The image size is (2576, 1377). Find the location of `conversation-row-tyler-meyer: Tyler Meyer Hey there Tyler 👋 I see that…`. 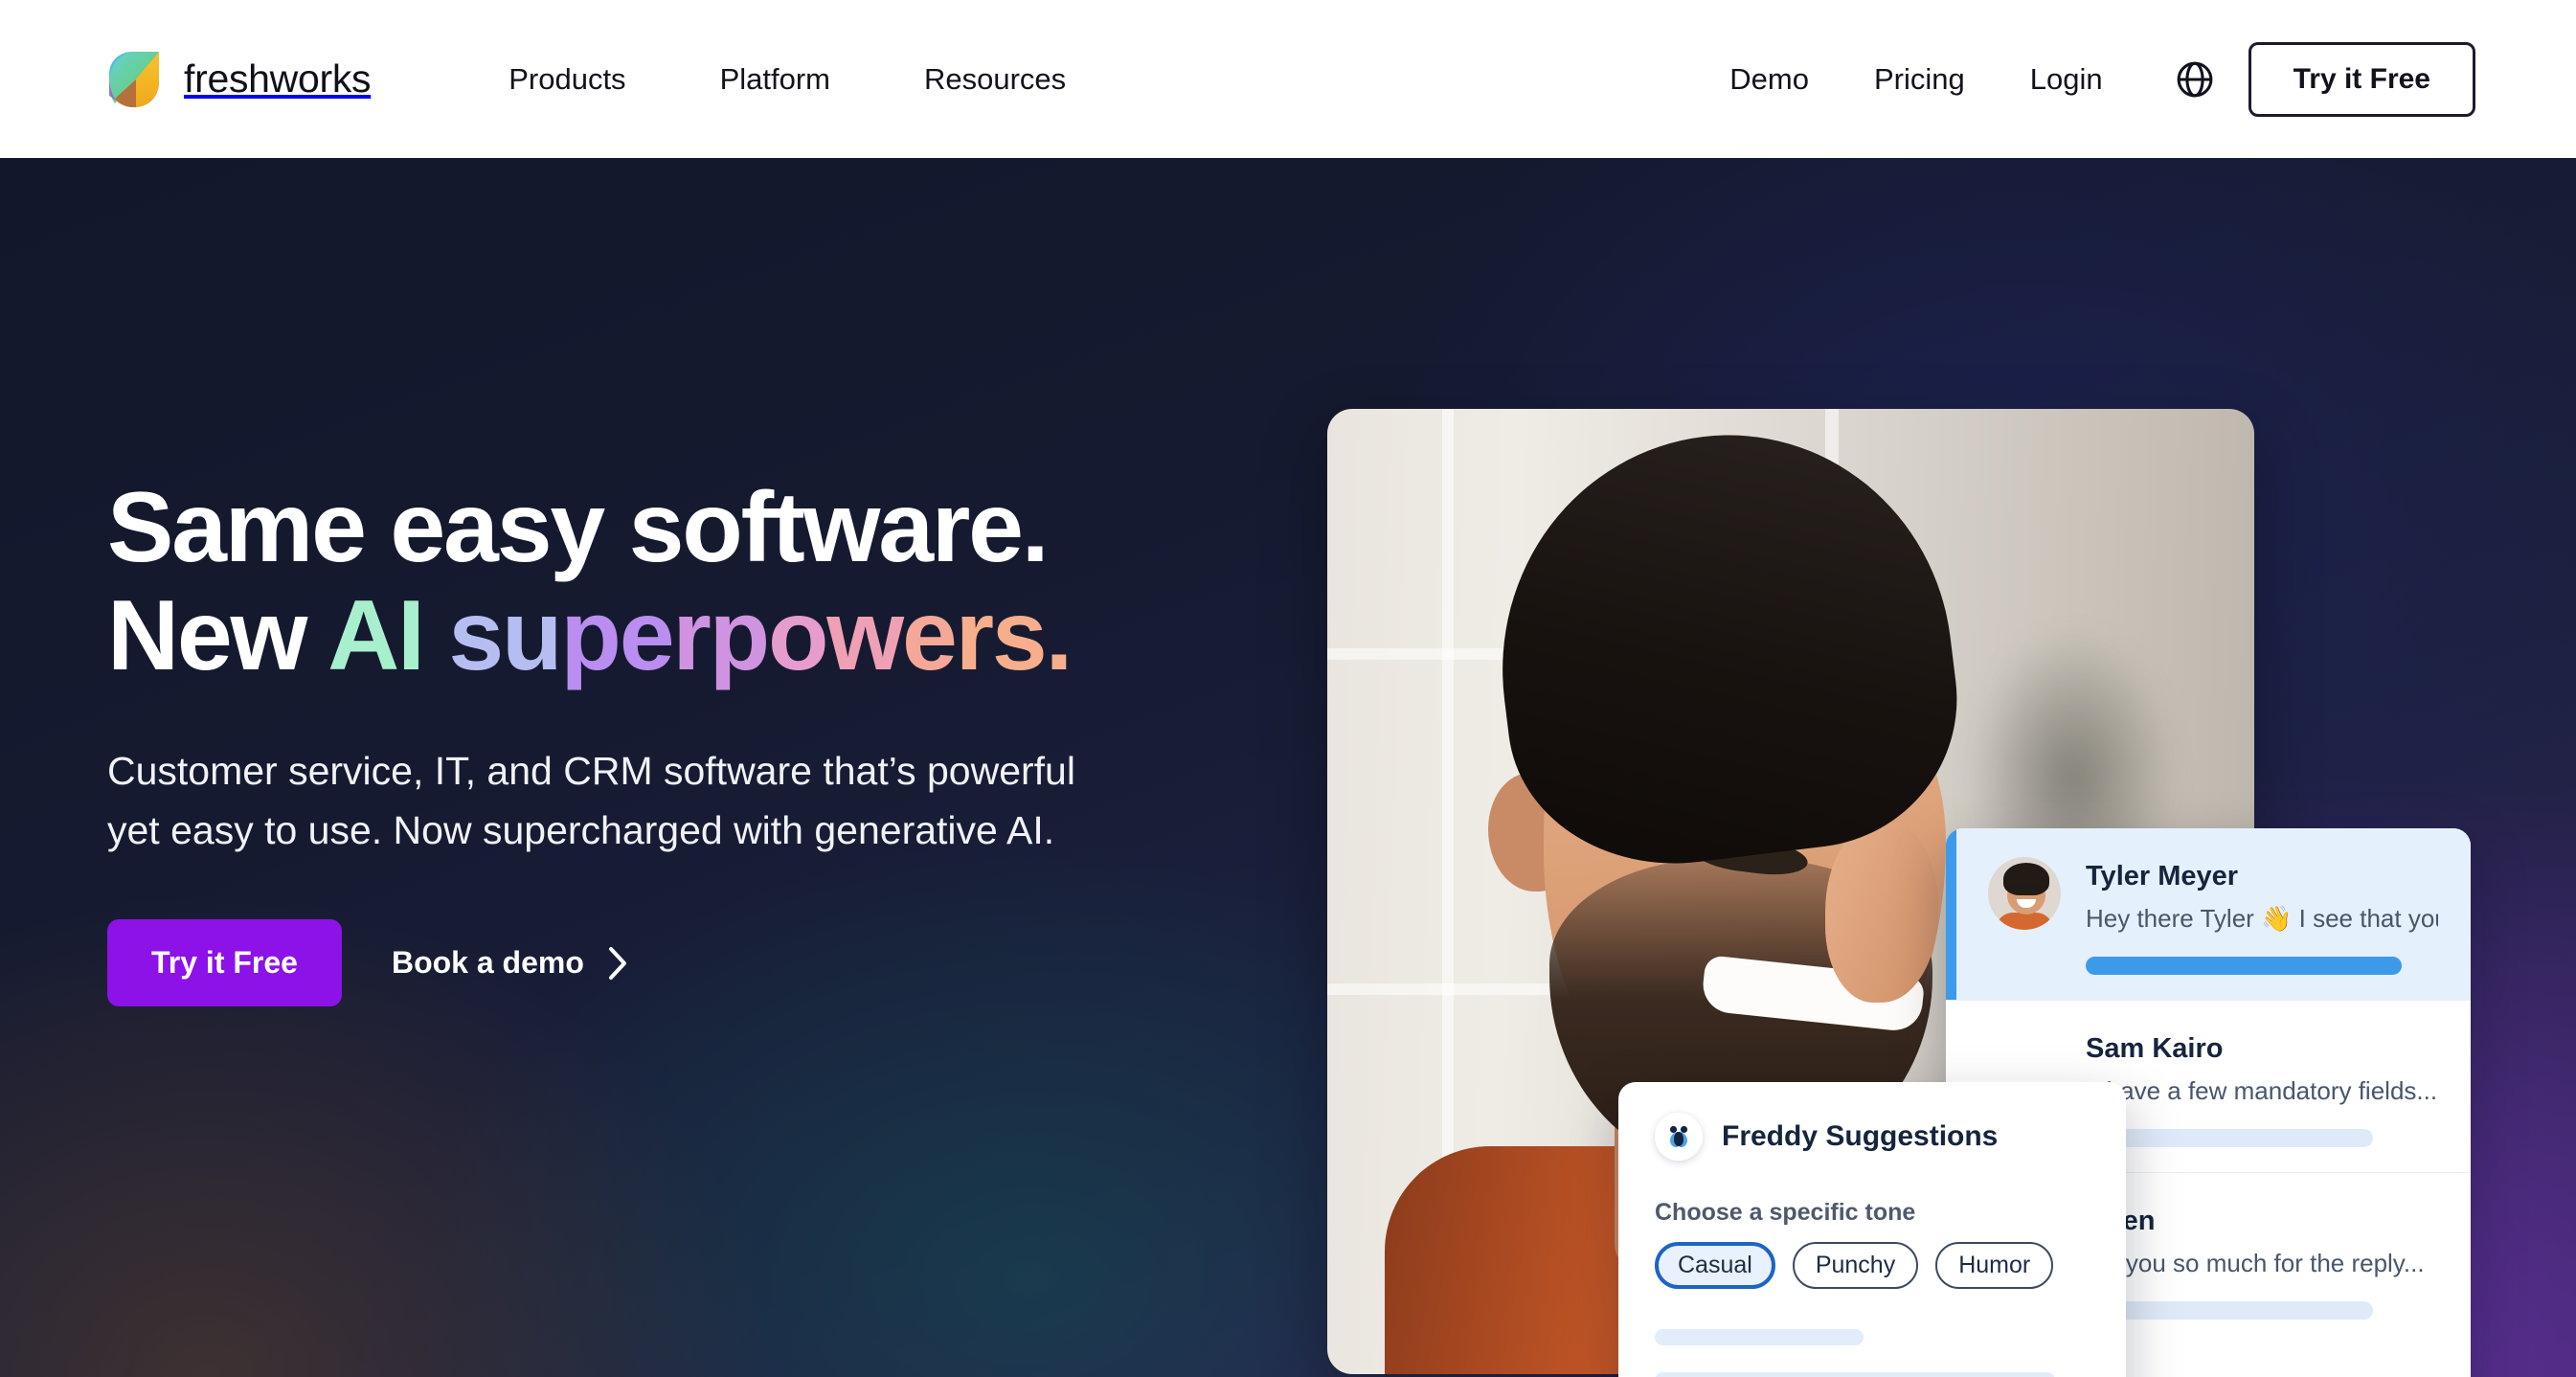

conversation-row-tyler-meyer: Tyler Meyer Hey there Tyler 👋 I see that… is located at coordinates (2208, 915).